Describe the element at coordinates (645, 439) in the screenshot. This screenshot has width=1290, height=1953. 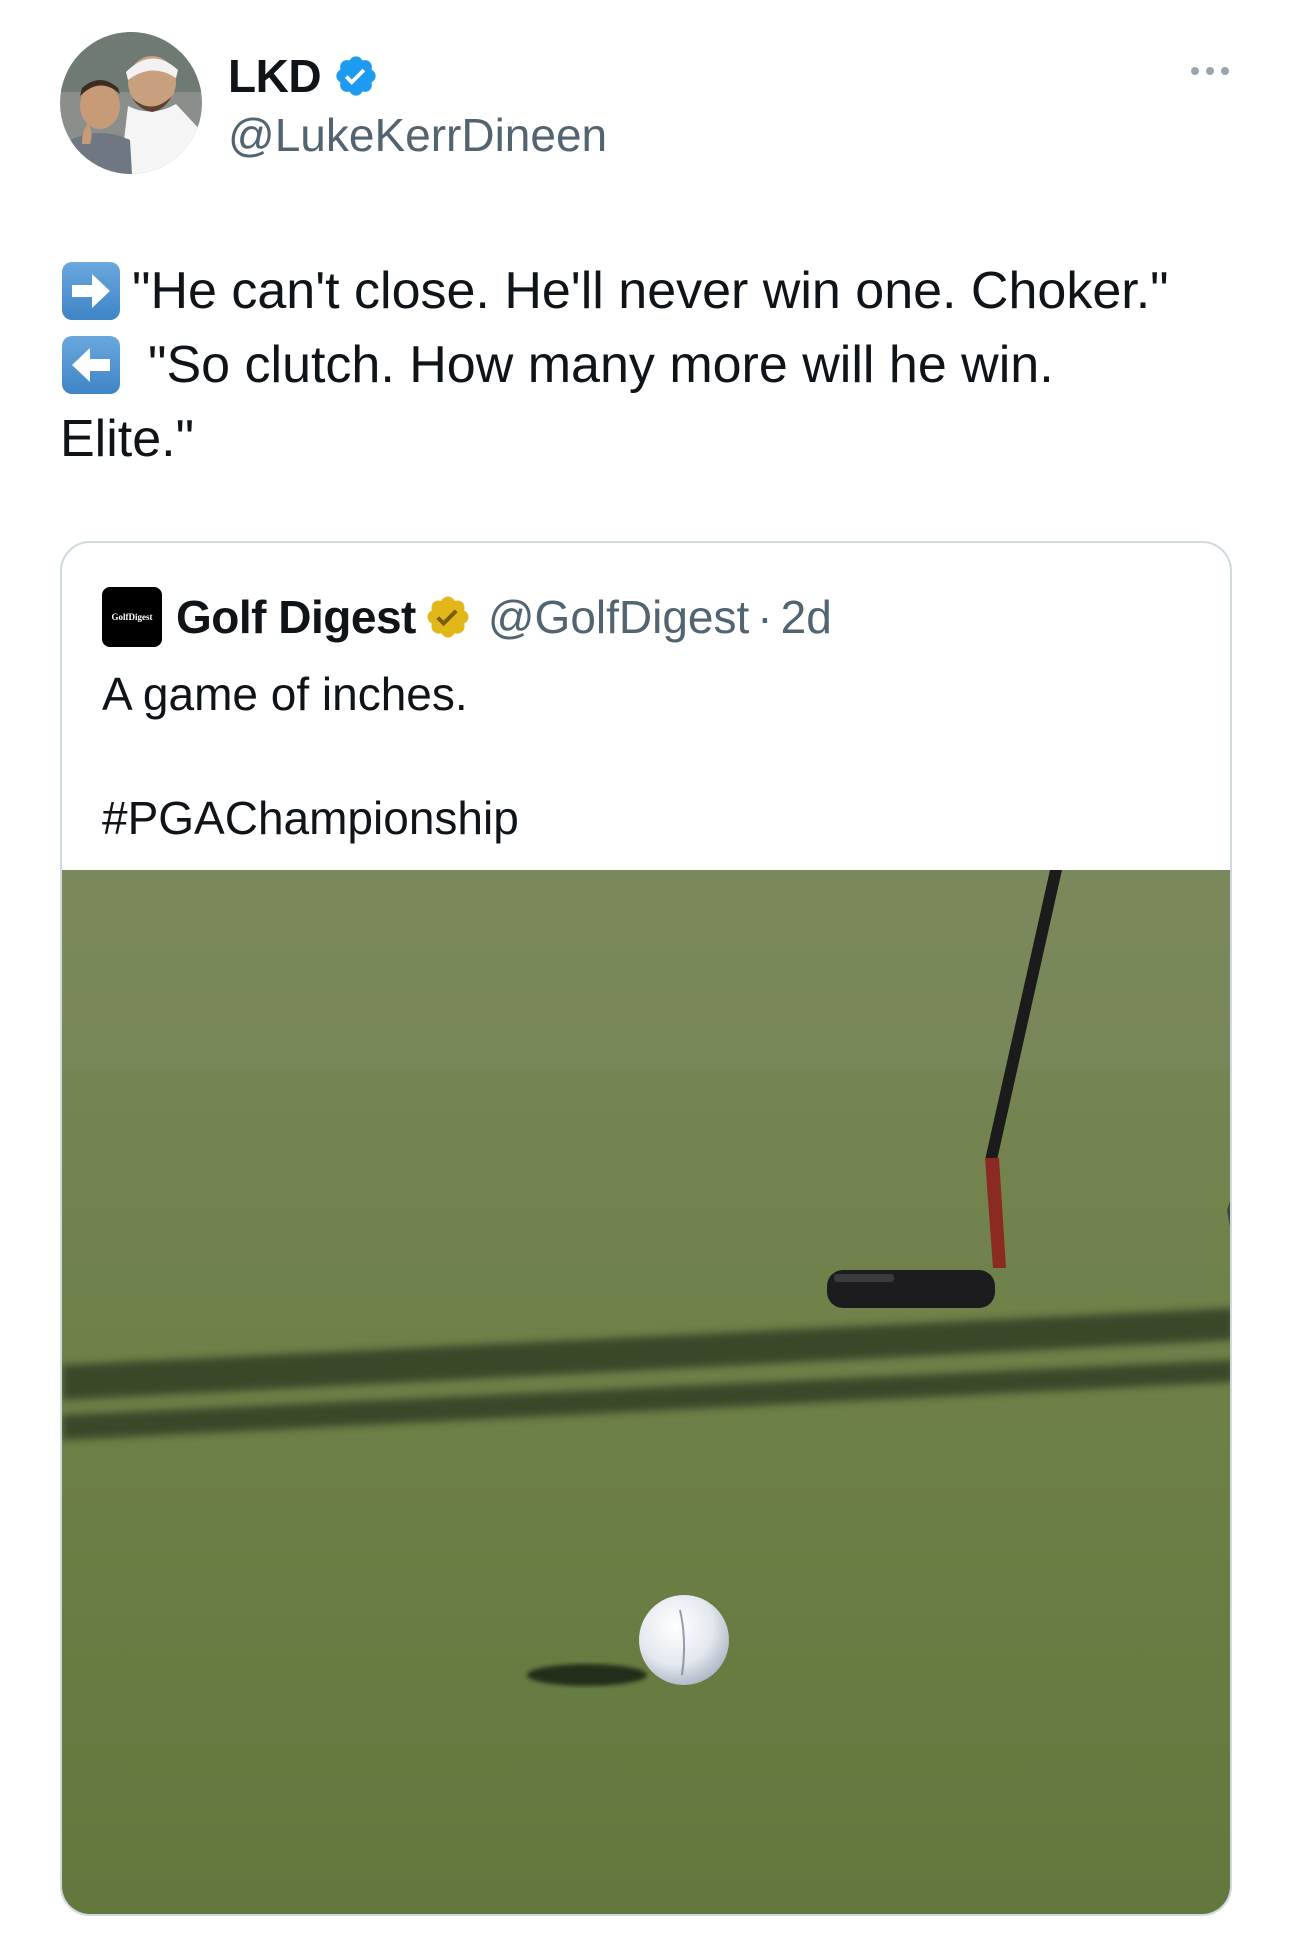
I see `tweet-line: Elite."` at that location.